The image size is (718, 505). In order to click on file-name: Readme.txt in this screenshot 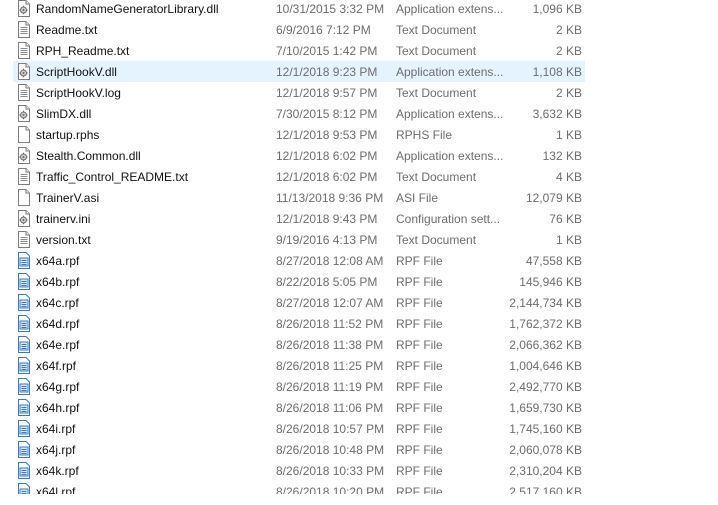, I will do `click(67, 30)`.